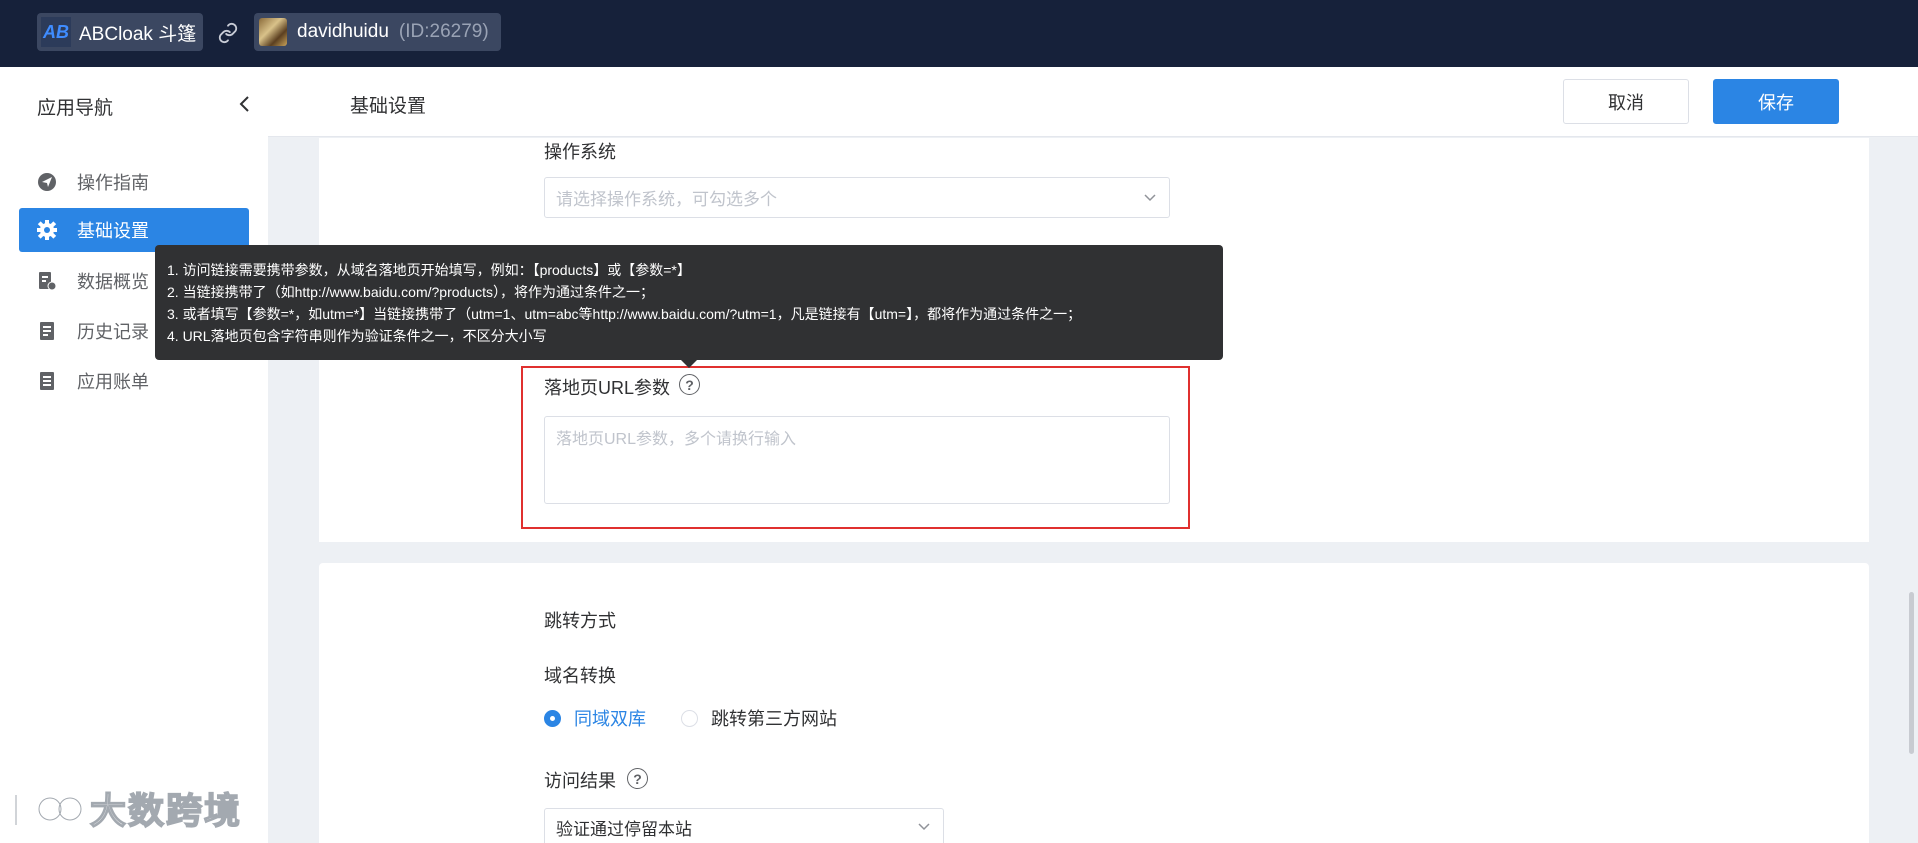  Describe the element at coordinates (774, 719) in the screenshot. I see `radio-label: 跳转第三方网站` at that location.